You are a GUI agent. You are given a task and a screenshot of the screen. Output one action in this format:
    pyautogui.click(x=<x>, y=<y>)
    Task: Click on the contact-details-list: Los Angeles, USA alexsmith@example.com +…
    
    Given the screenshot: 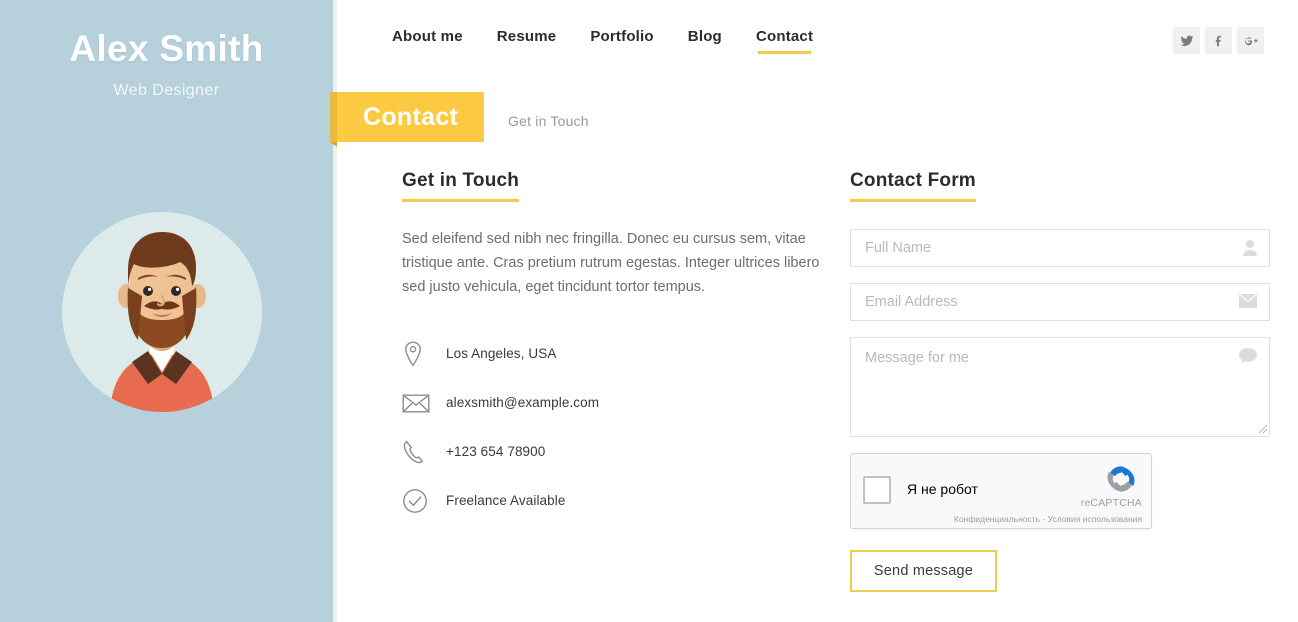 What is the action you would take?
    pyautogui.click(x=617, y=427)
    